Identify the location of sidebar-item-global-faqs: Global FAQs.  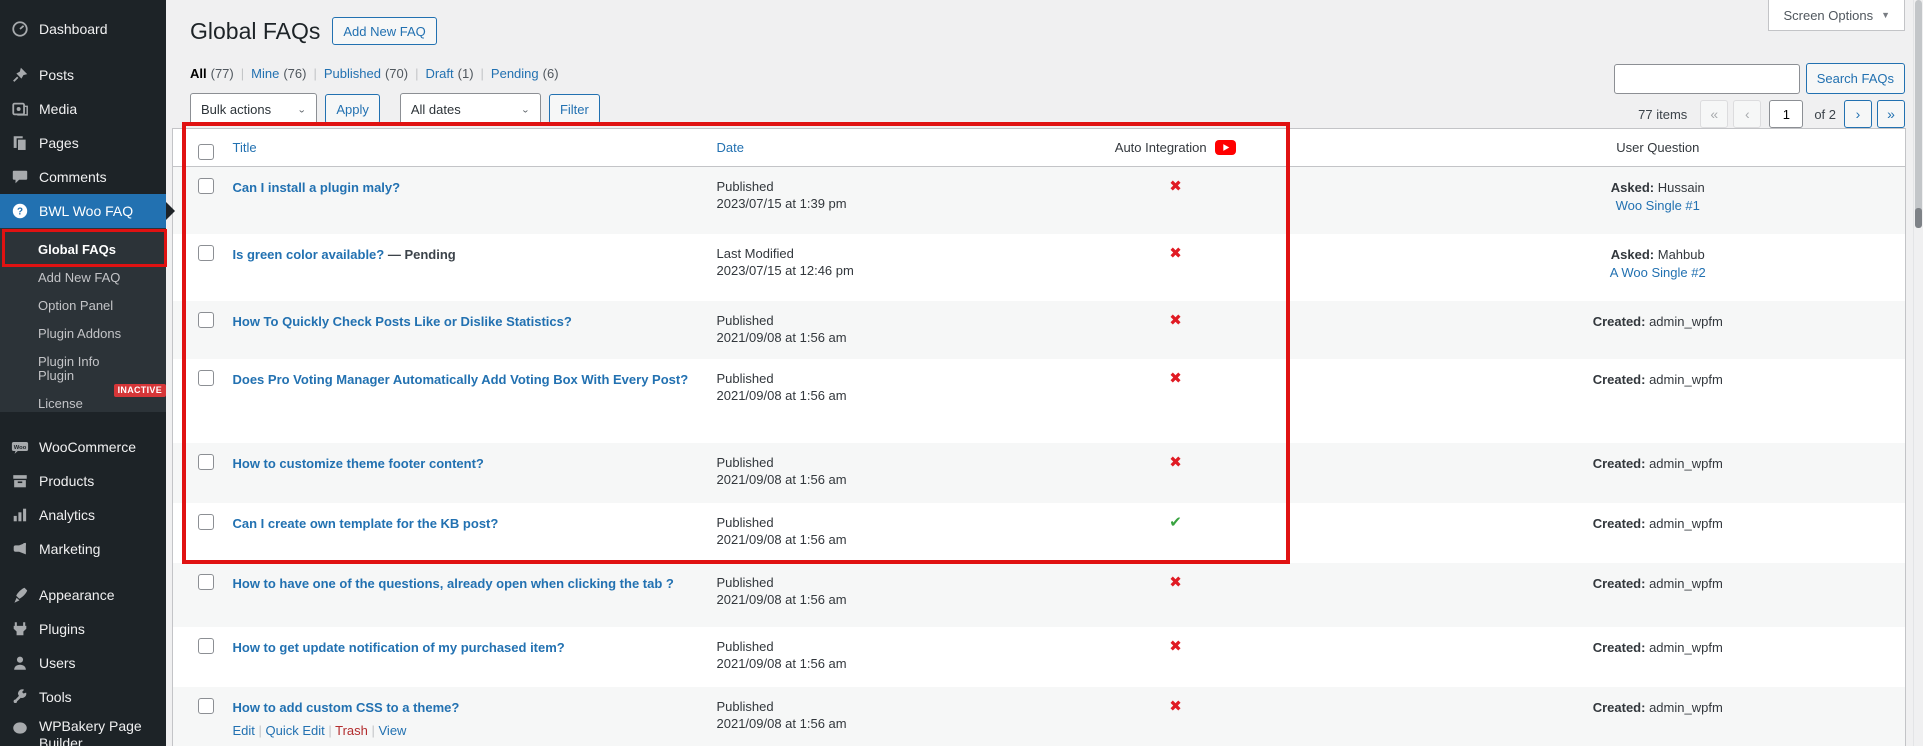
(83, 250).